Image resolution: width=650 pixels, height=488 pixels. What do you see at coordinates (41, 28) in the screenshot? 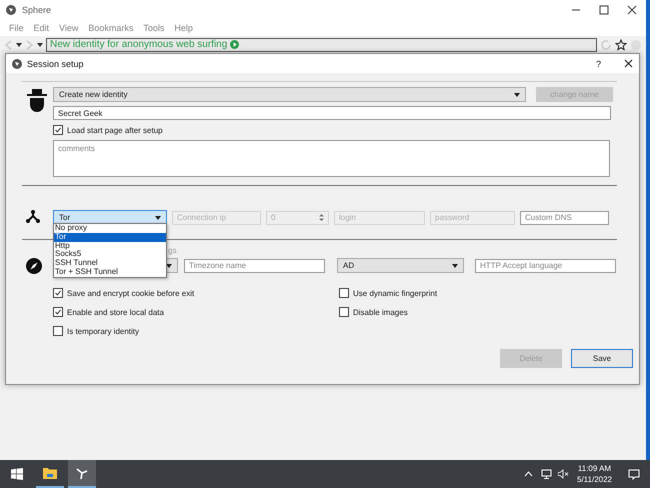
I see `menu-item: Edit` at bounding box center [41, 28].